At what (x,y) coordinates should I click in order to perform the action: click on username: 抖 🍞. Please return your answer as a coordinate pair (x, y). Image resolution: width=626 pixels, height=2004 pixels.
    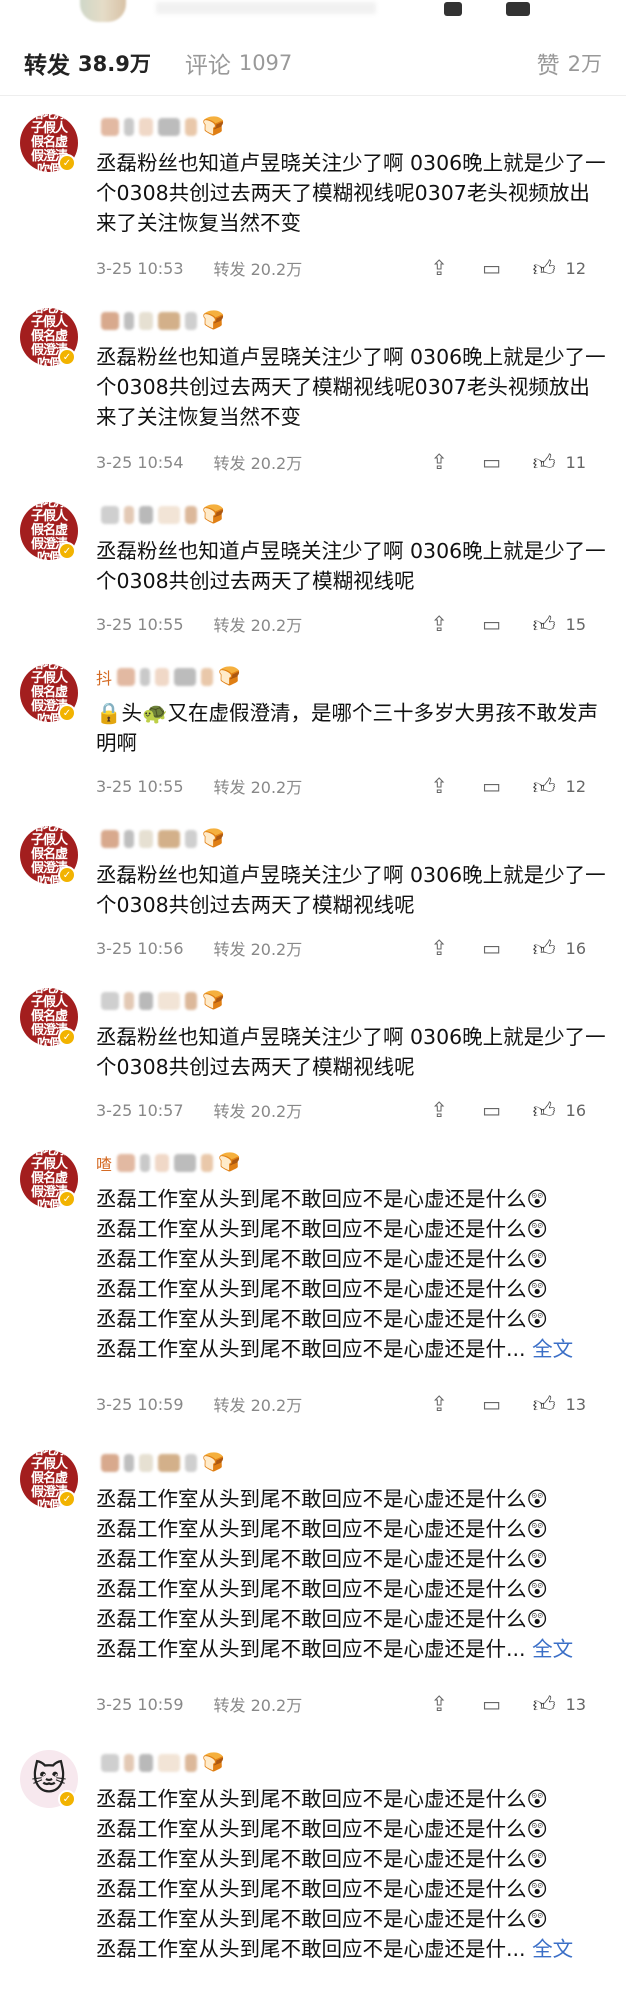
    Looking at the image, I should click on (168, 677).